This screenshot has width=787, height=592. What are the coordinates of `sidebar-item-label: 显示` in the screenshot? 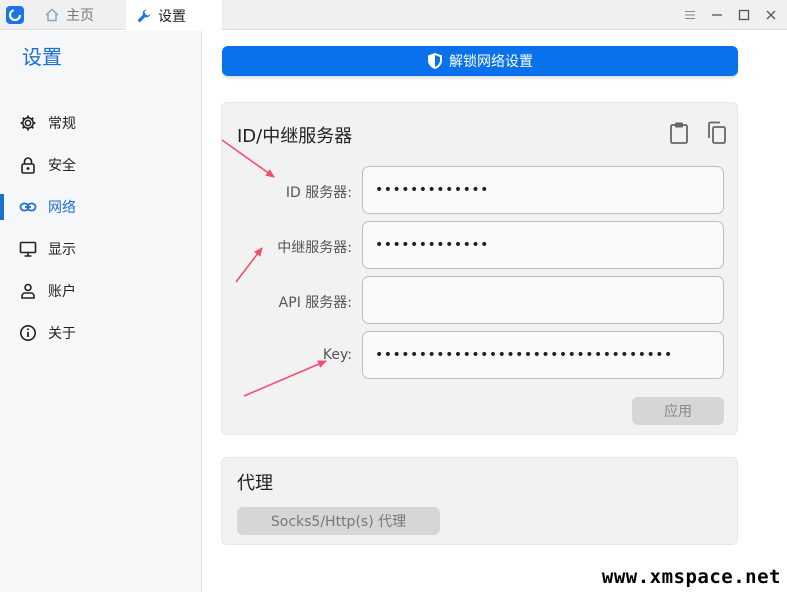 It's located at (62, 250).